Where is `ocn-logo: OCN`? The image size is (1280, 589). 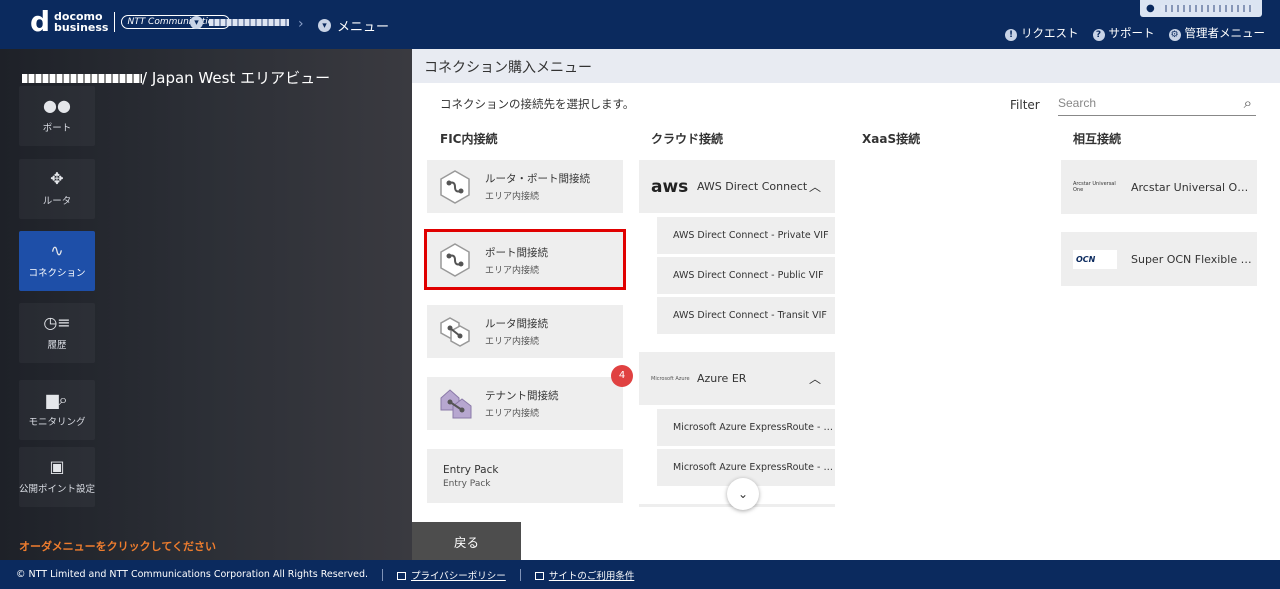 ocn-logo: OCN is located at coordinates (1095, 259).